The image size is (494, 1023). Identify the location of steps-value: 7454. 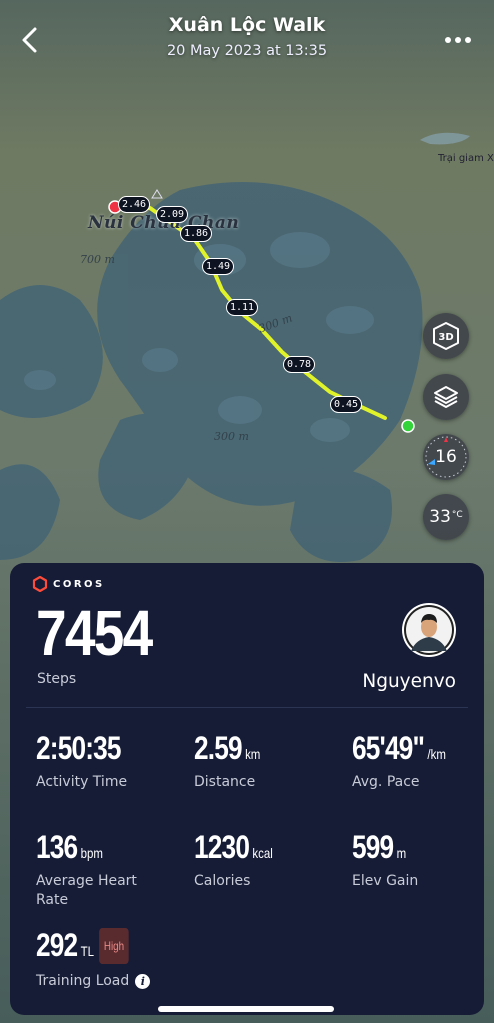
(94, 633).